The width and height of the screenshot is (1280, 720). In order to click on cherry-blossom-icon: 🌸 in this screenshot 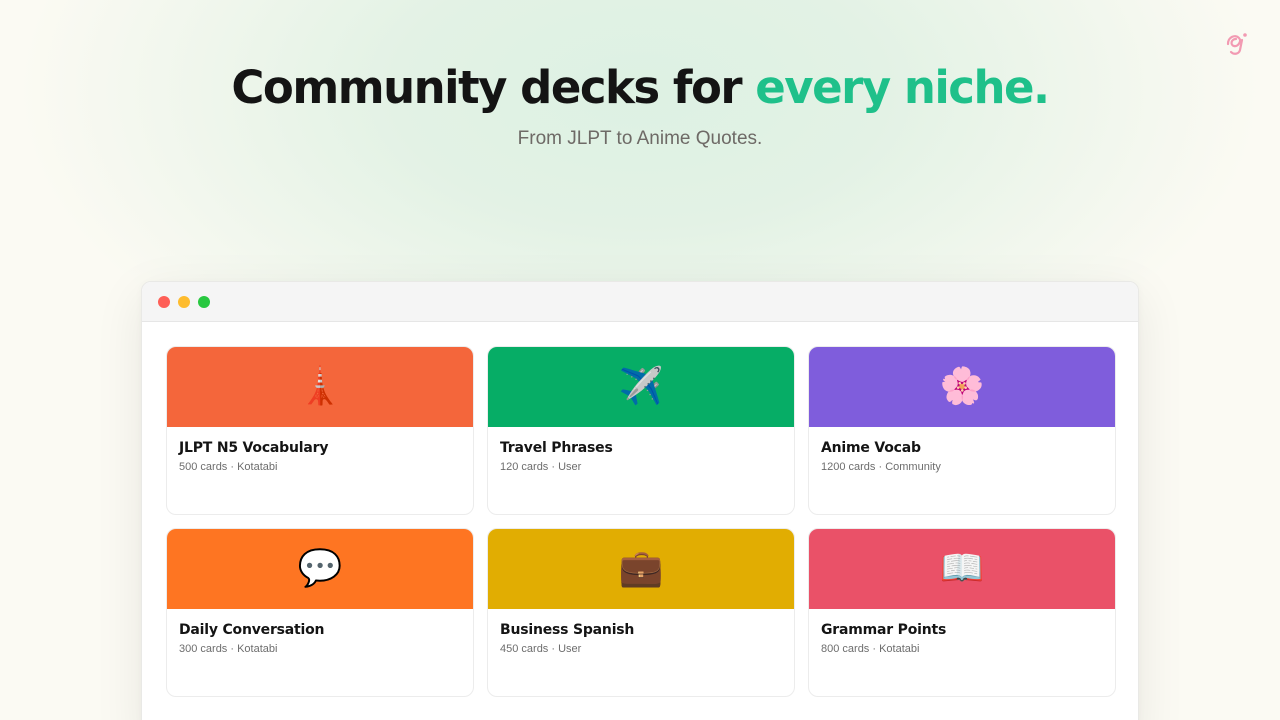, I will do `click(962, 386)`.